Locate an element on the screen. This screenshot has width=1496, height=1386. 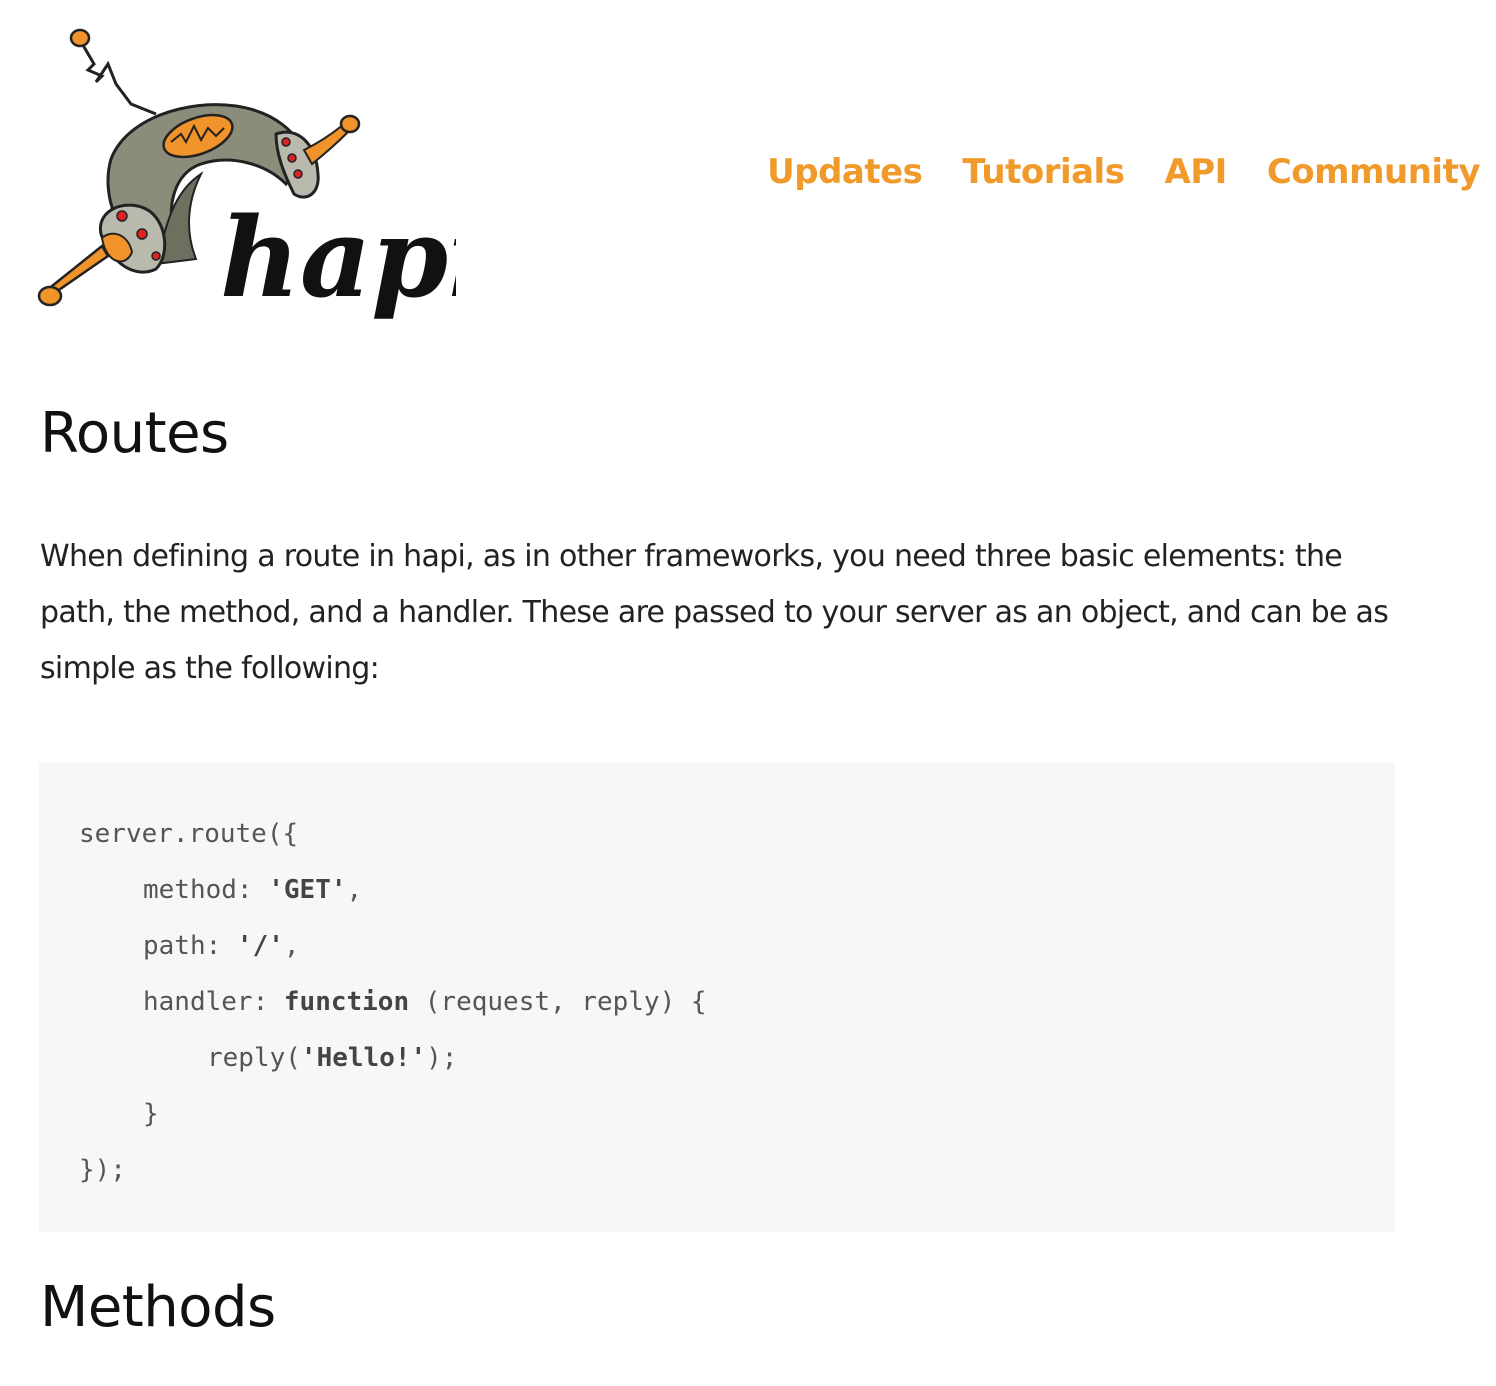
nav-updates: Updates is located at coordinates (845, 172).